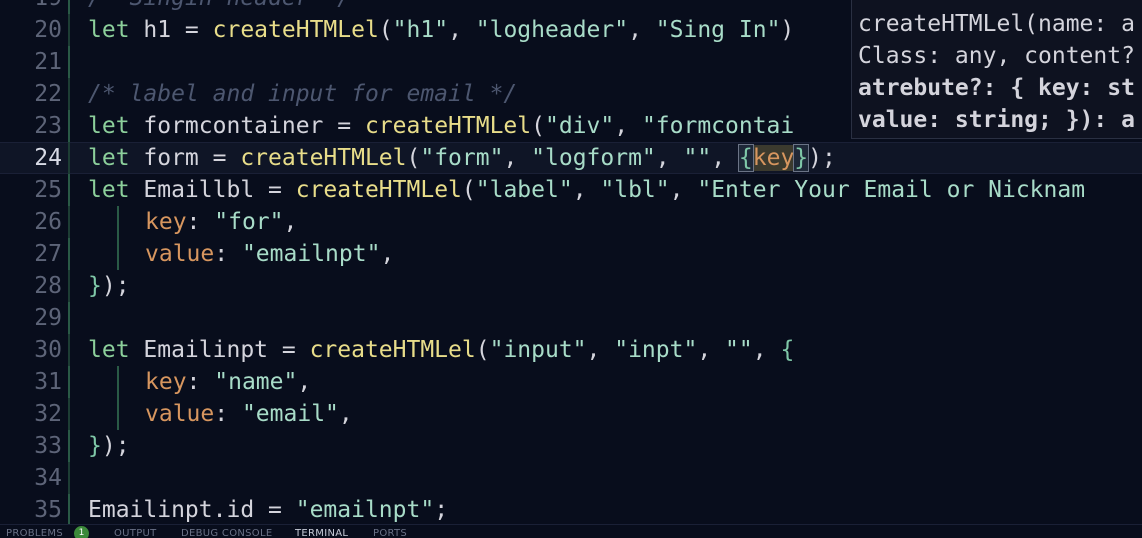 The height and width of the screenshot is (538, 1142). I want to click on line-number: 32, so click(48, 414).